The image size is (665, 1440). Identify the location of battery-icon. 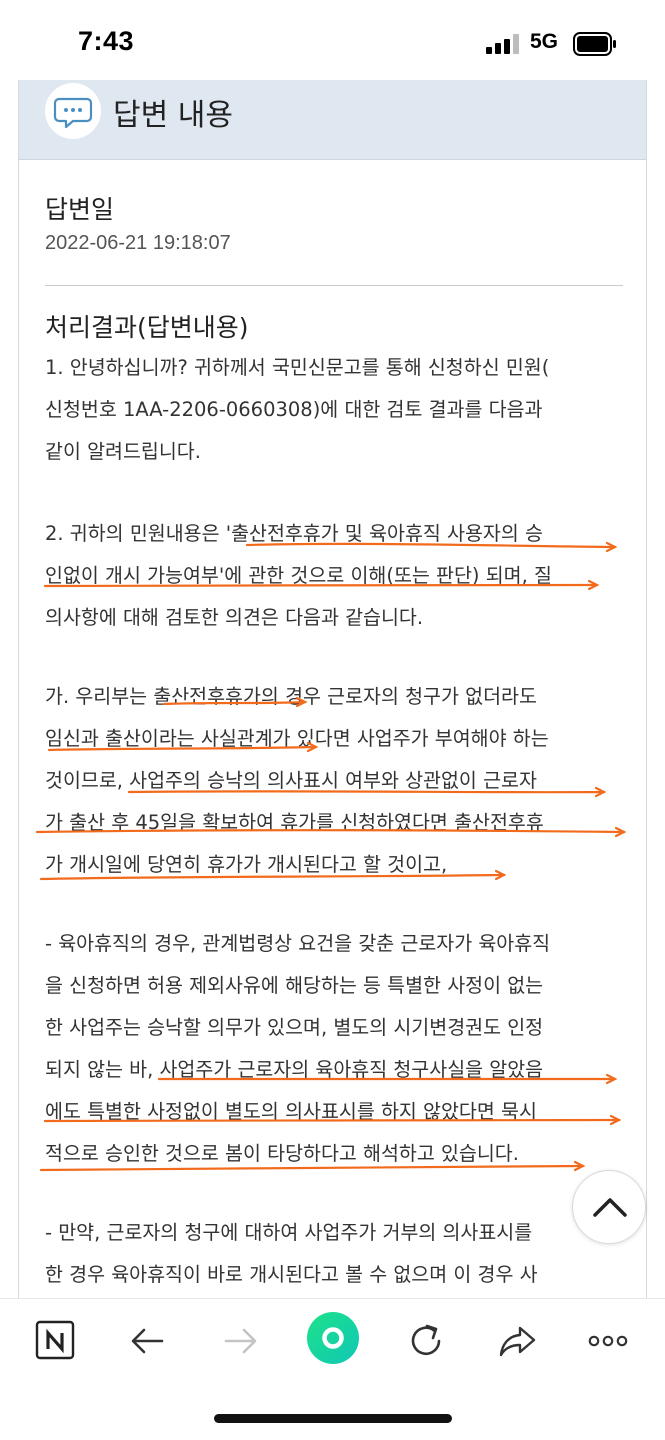
(594, 44).